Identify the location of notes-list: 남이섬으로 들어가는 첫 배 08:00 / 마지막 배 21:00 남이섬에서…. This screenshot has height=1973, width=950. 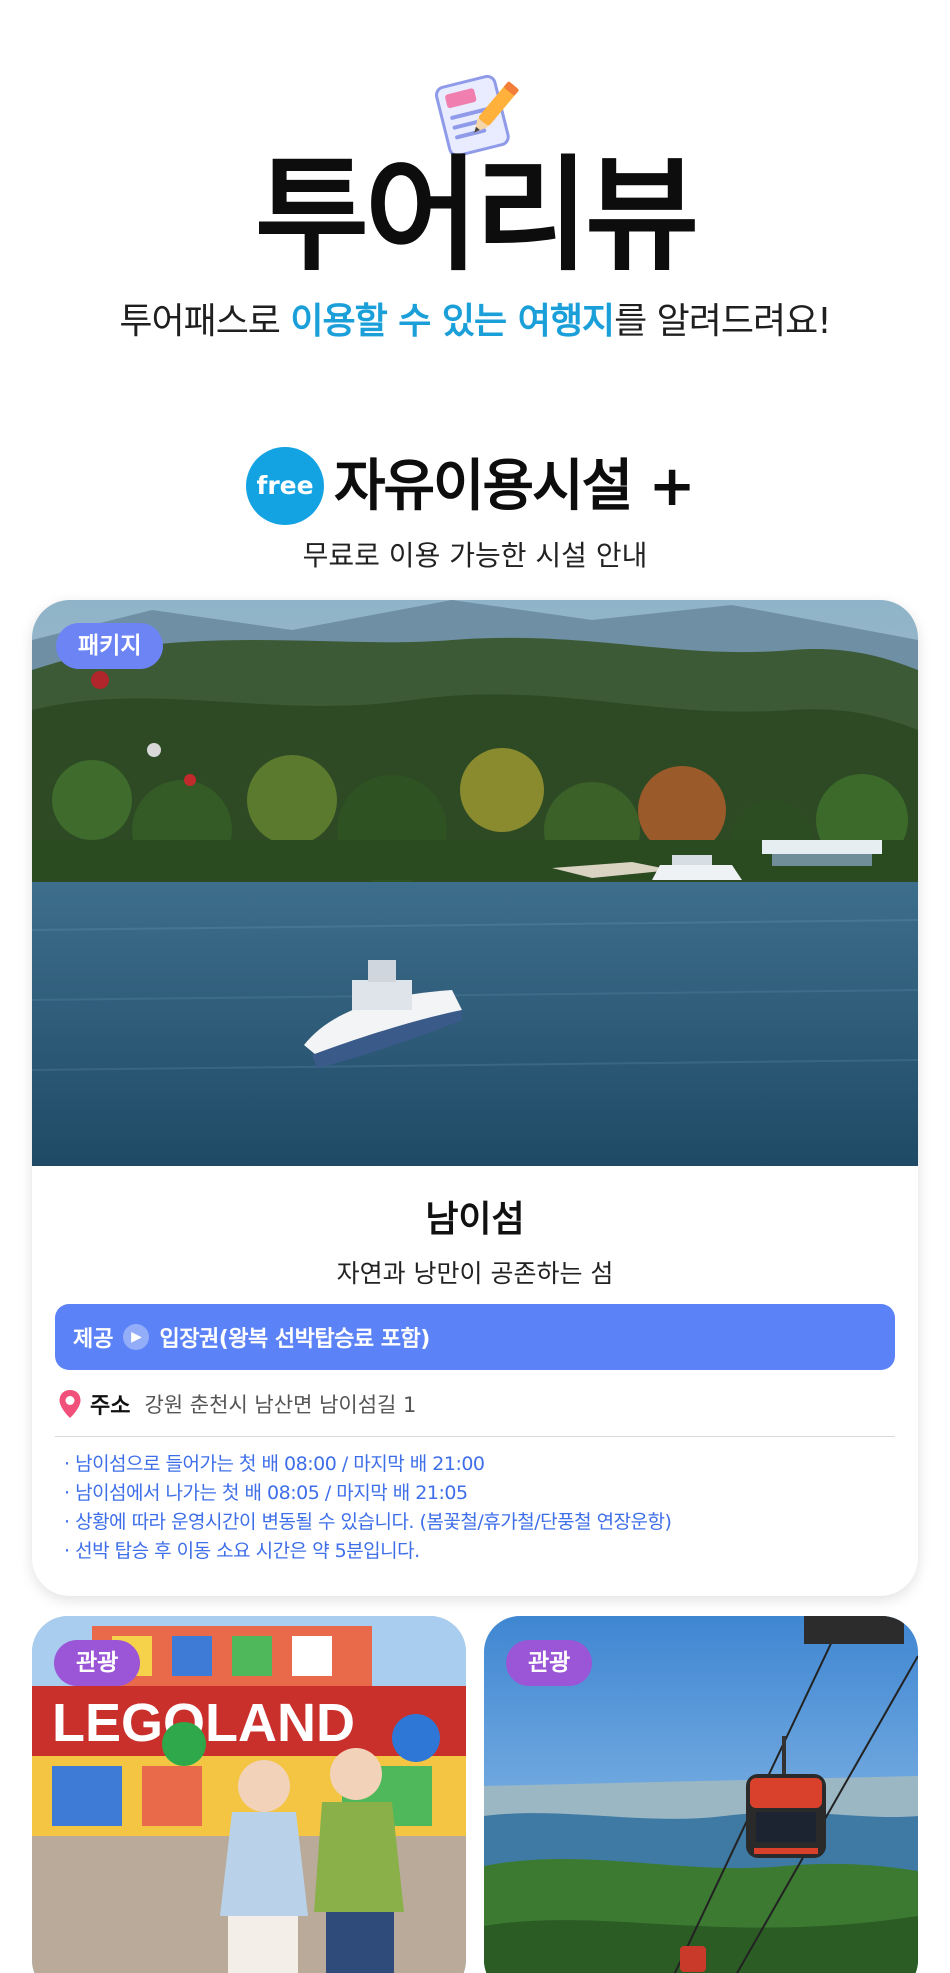
(479, 1508).